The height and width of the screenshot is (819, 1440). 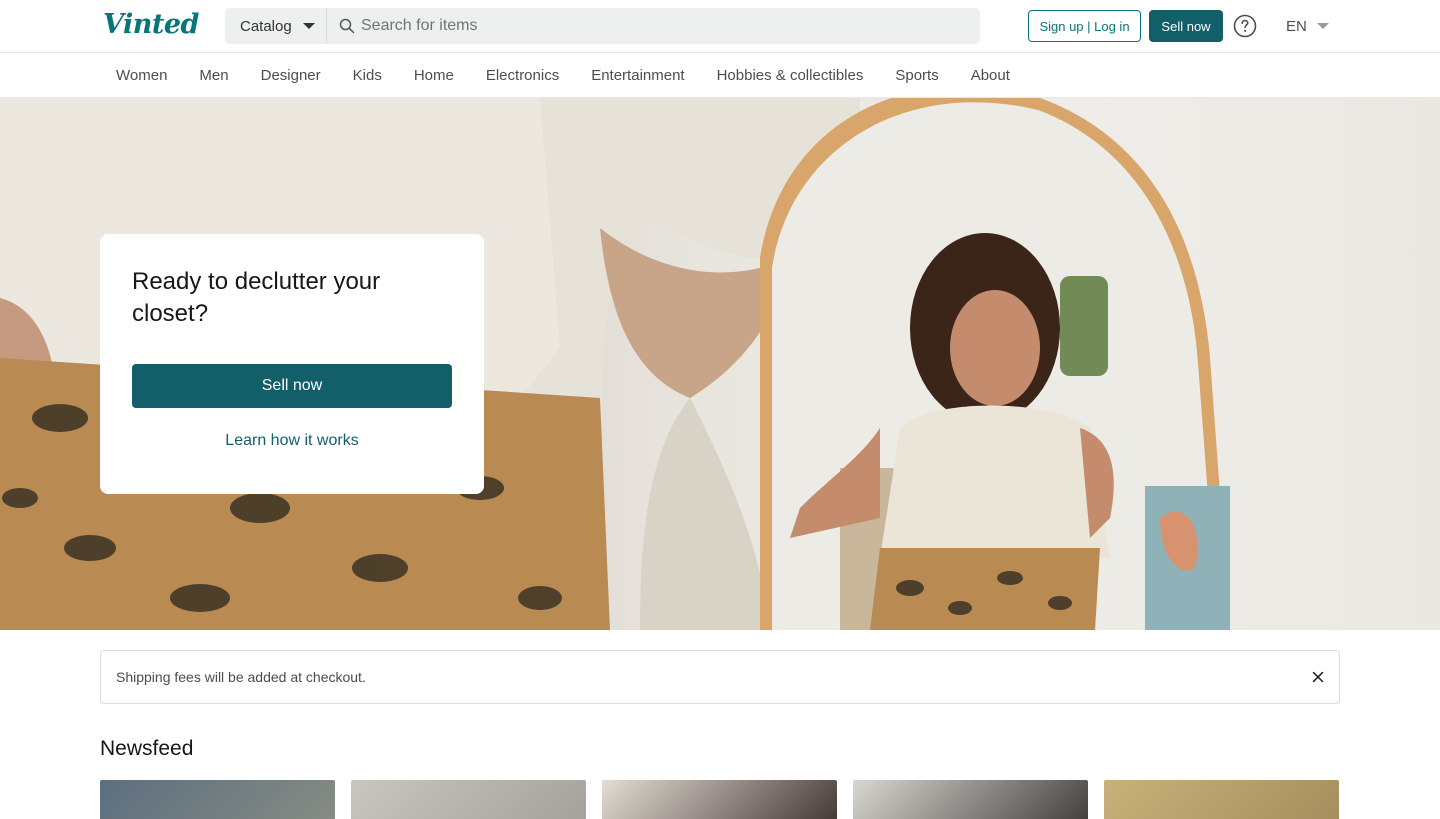 I want to click on search-bar: Catalog, so click(x=602, y=26).